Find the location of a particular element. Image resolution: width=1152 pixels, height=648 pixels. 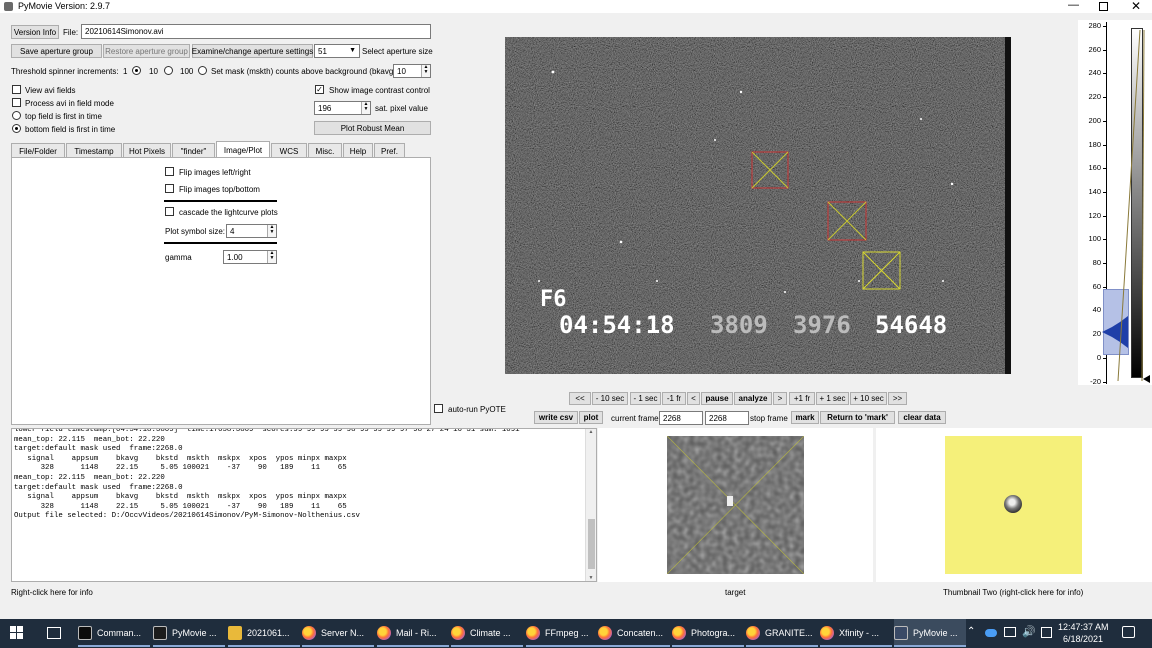

tab-timestamp: Timestamp is located at coordinates (94, 150).